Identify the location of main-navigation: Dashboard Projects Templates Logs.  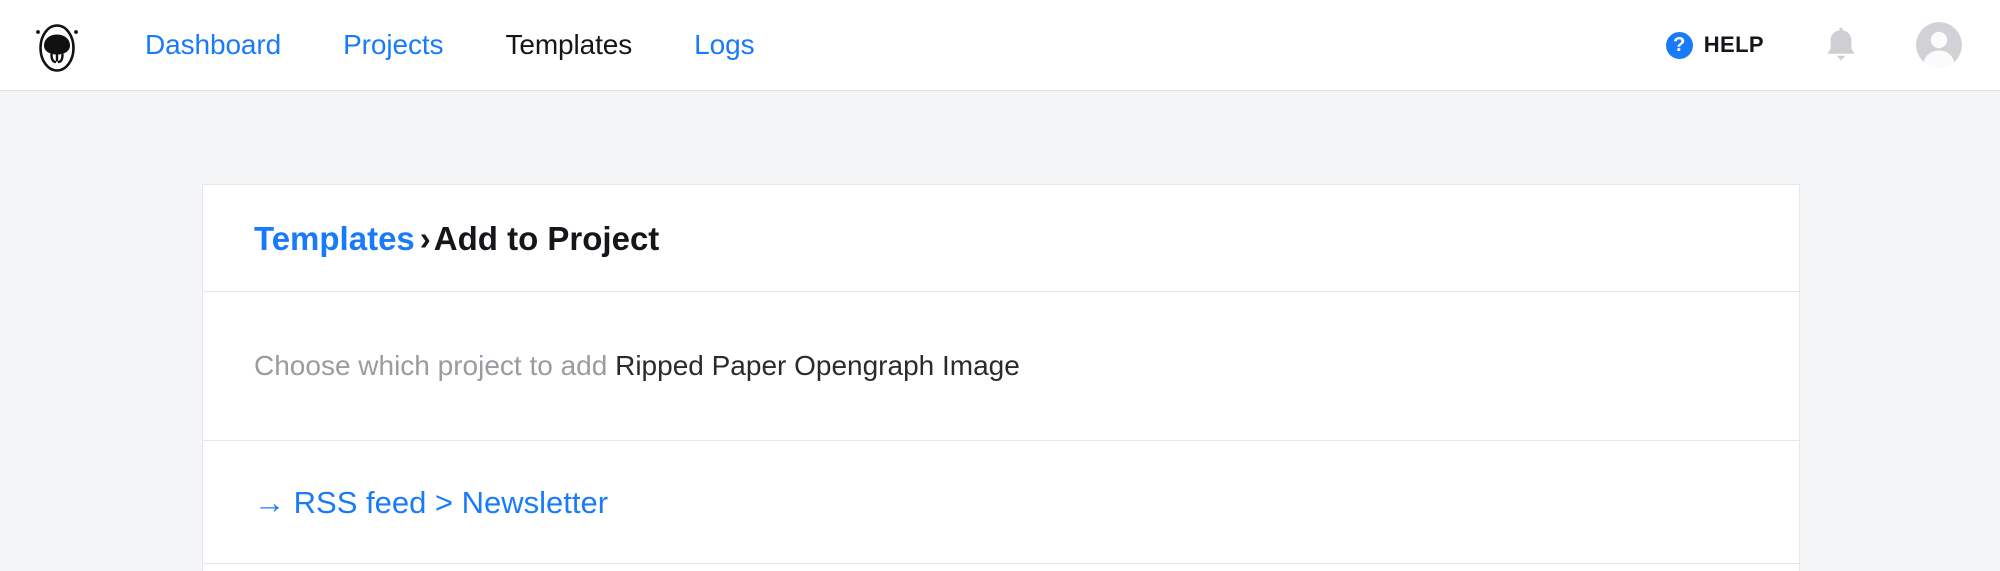
(450, 45).